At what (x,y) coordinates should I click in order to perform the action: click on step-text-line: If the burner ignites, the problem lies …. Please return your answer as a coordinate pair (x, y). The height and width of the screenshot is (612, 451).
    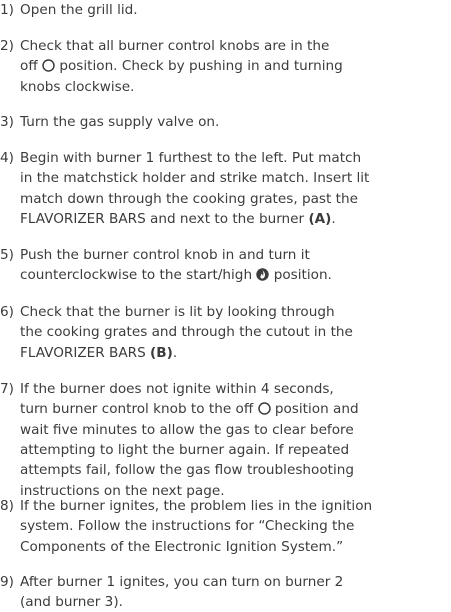
    Looking at the image, I should click on (196, 506).